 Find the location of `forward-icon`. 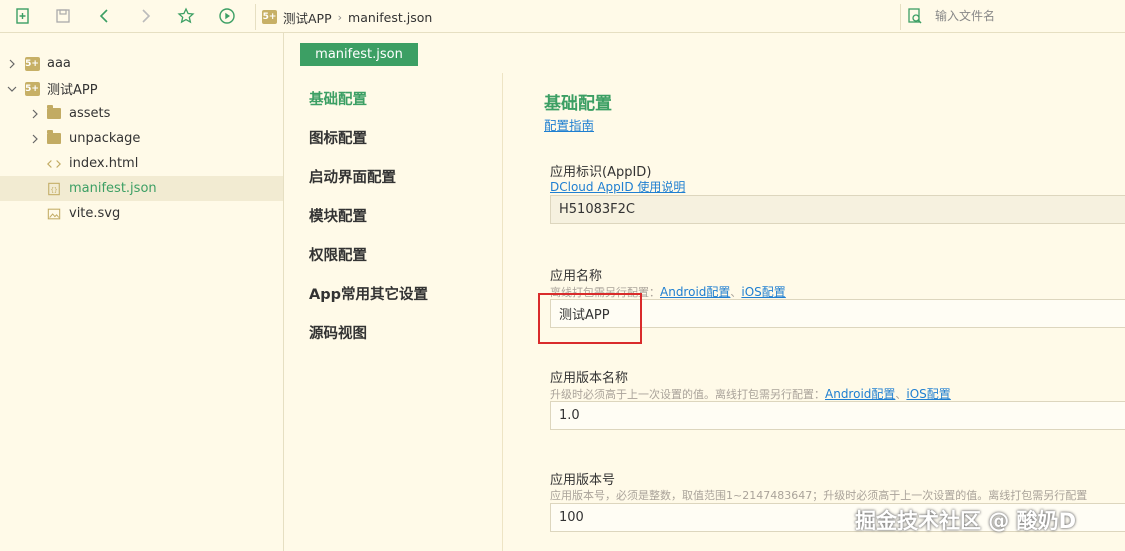

forward-icon is located at coordinates (145, 16).